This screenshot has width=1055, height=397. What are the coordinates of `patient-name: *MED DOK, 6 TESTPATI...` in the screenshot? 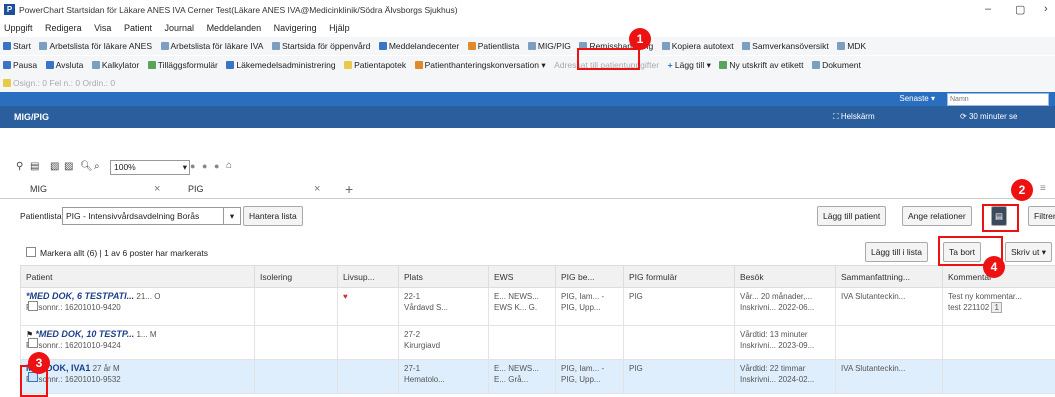 It's located at (80, 296).